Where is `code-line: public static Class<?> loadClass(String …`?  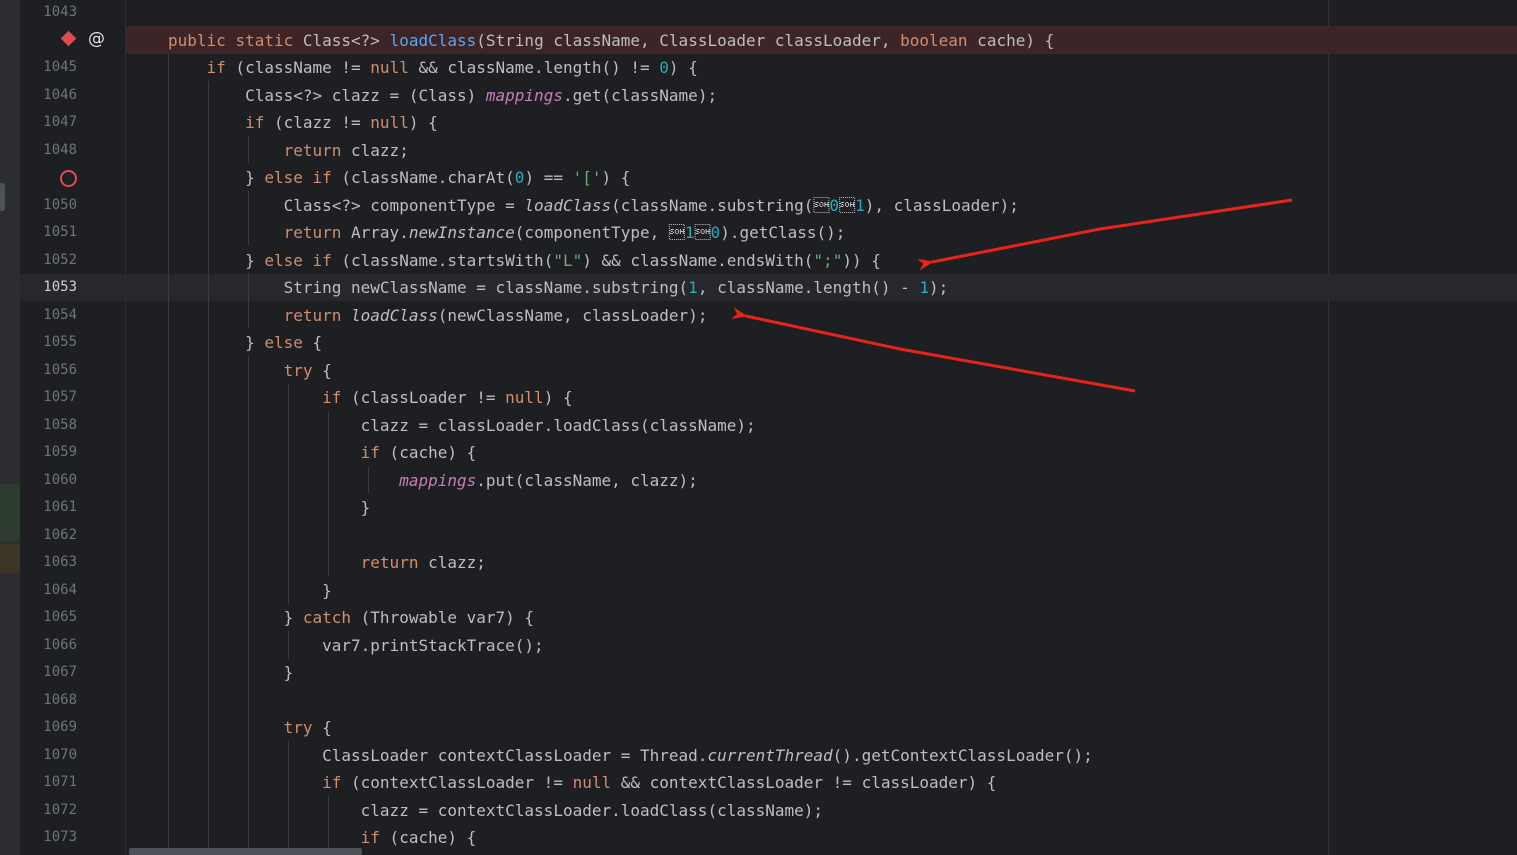
code-line: public static Class<?> loadClass(String … is located at coordinates (611, 41).